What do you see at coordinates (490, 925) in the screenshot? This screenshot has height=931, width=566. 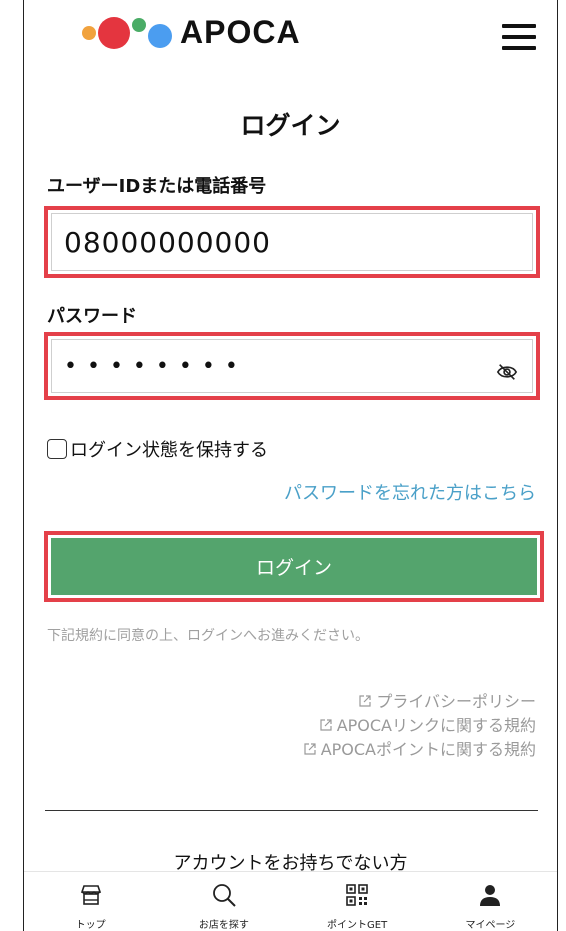 I see `tab-my-page-label: マイページ` at bounding box center [490, 925].